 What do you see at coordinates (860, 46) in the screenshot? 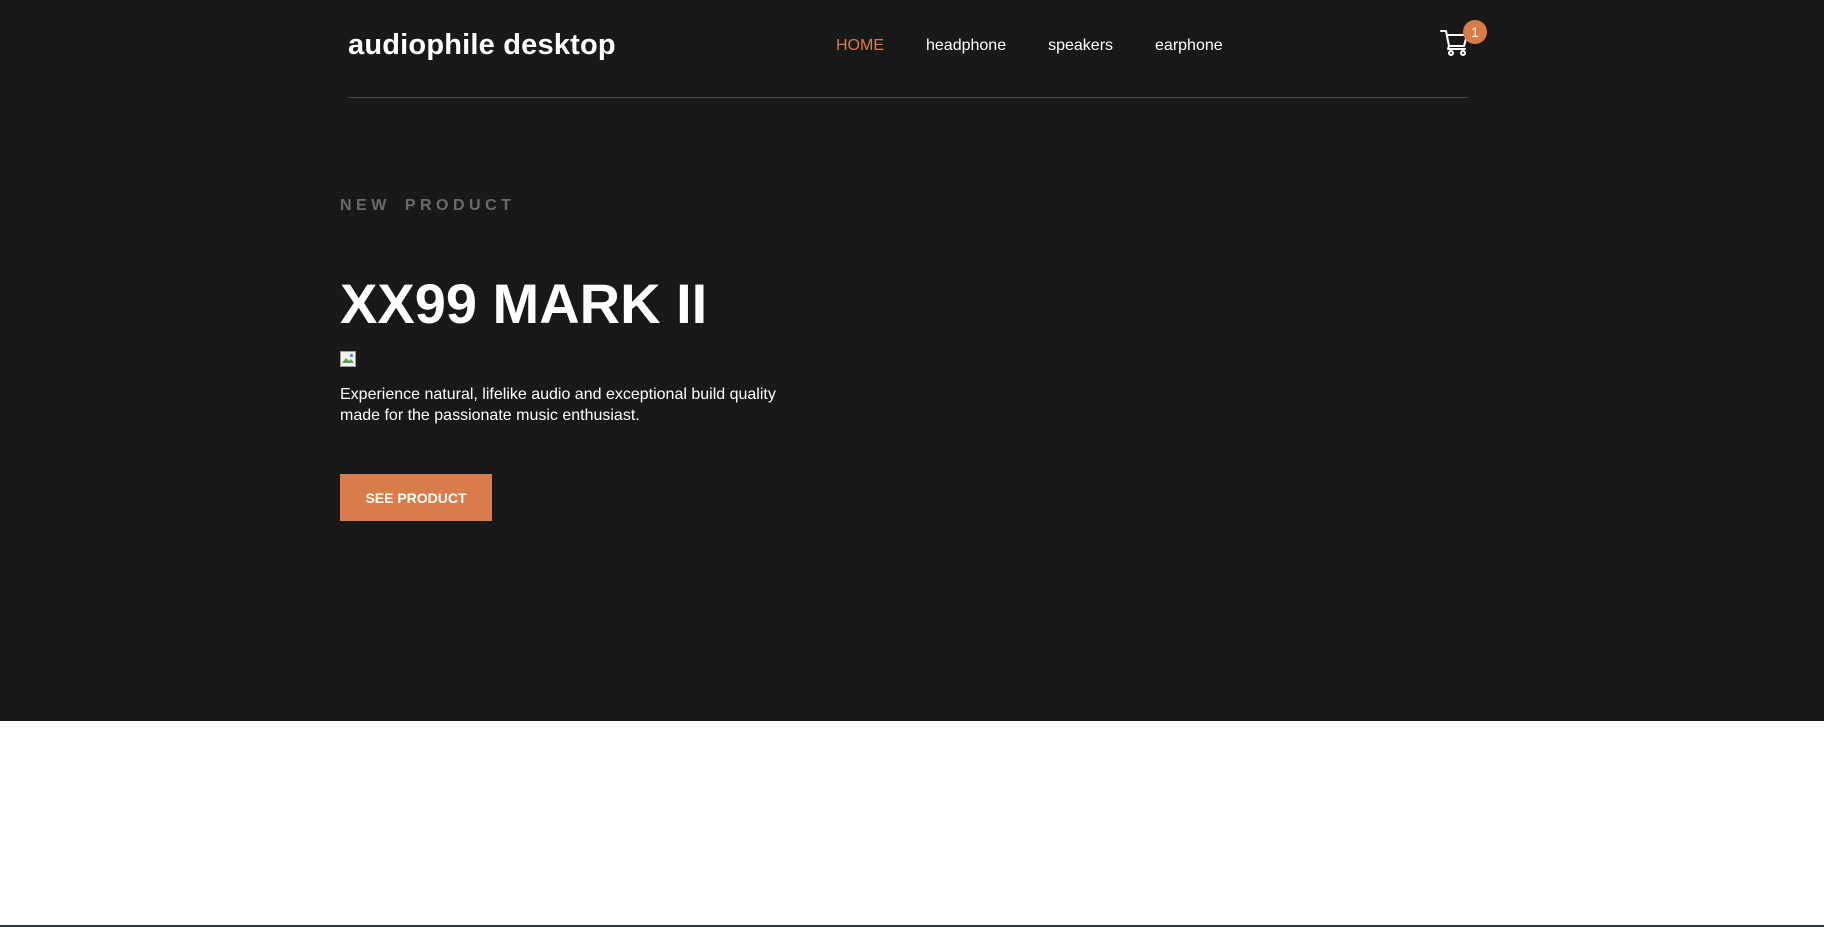
I see `nav-item-home: HOME` at bounding box center [860, 46].